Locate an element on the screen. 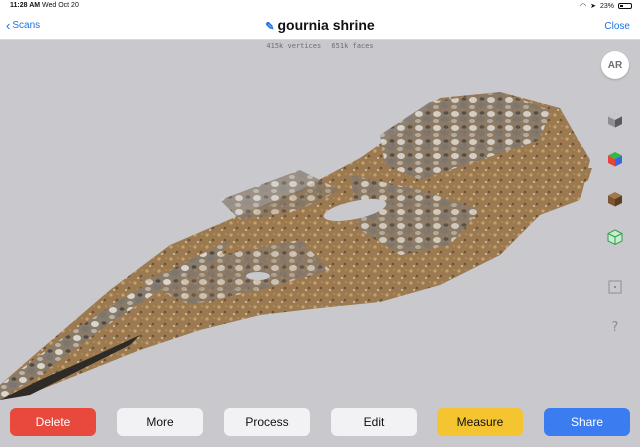  status-time: 11:28 AM is located at coordinates (25, 5).